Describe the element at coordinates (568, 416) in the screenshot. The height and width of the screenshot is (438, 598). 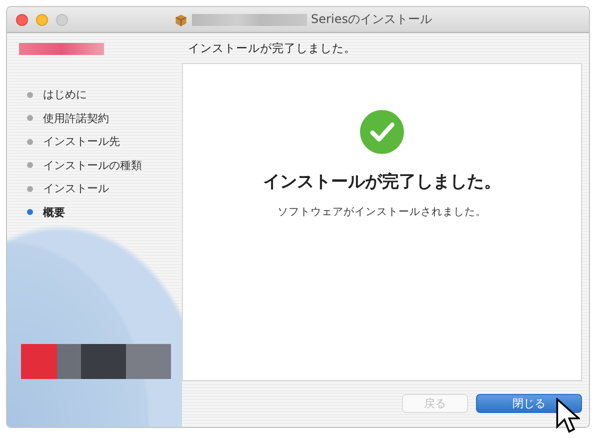
I see `pointer-cursor-icon` at that location.